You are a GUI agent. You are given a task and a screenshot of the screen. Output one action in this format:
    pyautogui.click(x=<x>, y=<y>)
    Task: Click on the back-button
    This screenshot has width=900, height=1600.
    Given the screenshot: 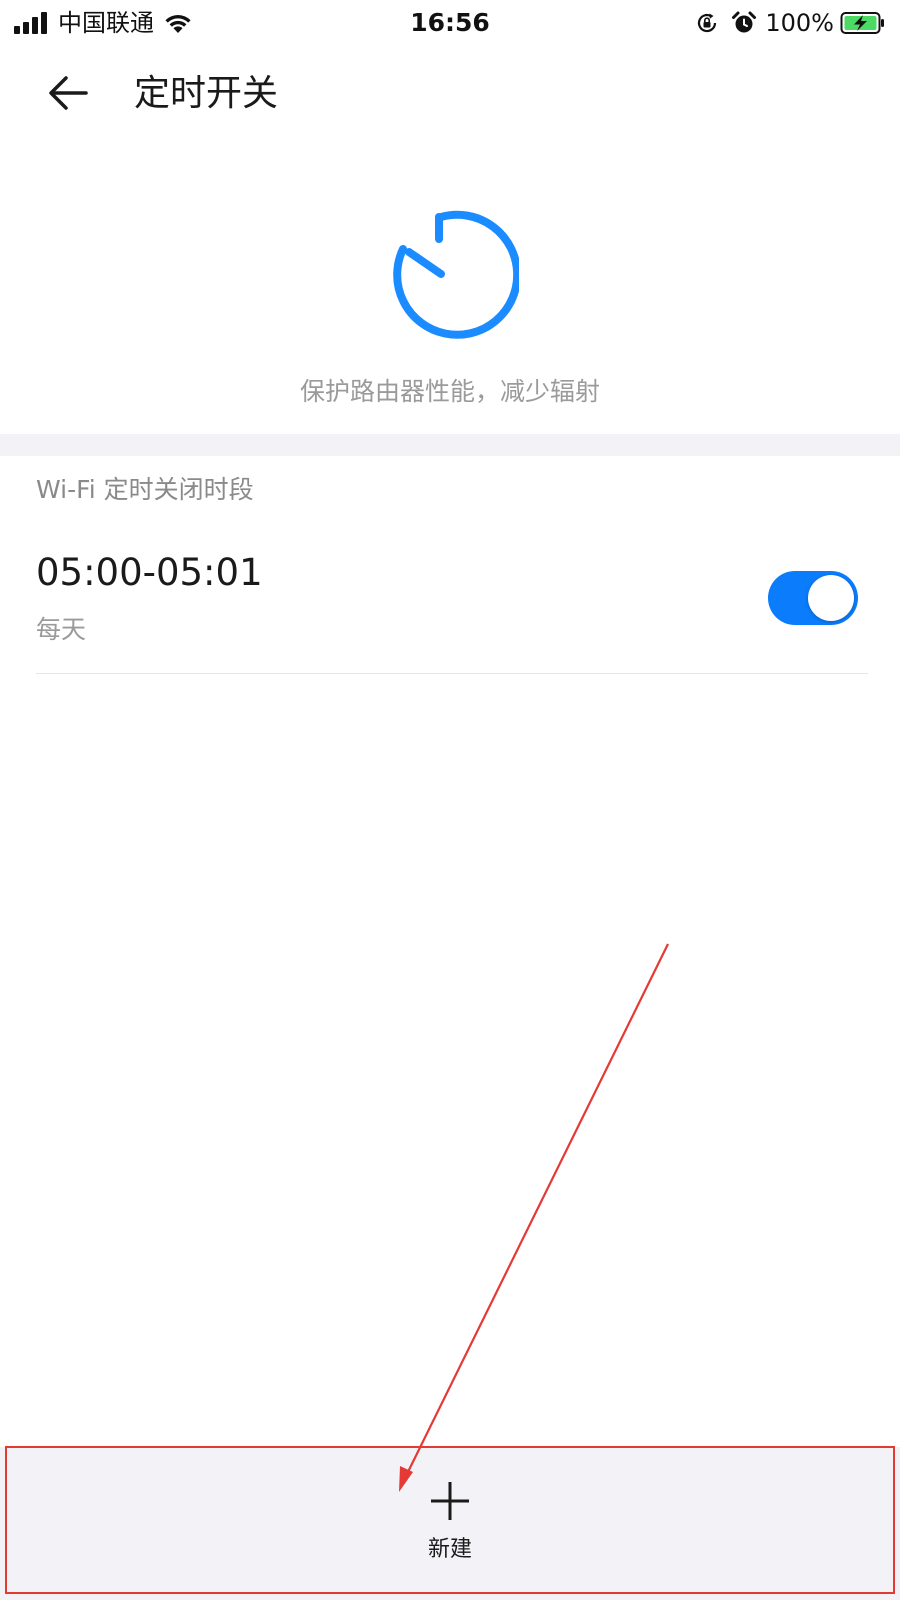 What is the action you would take?
    pyautogui.click(x=68, y=93)
    